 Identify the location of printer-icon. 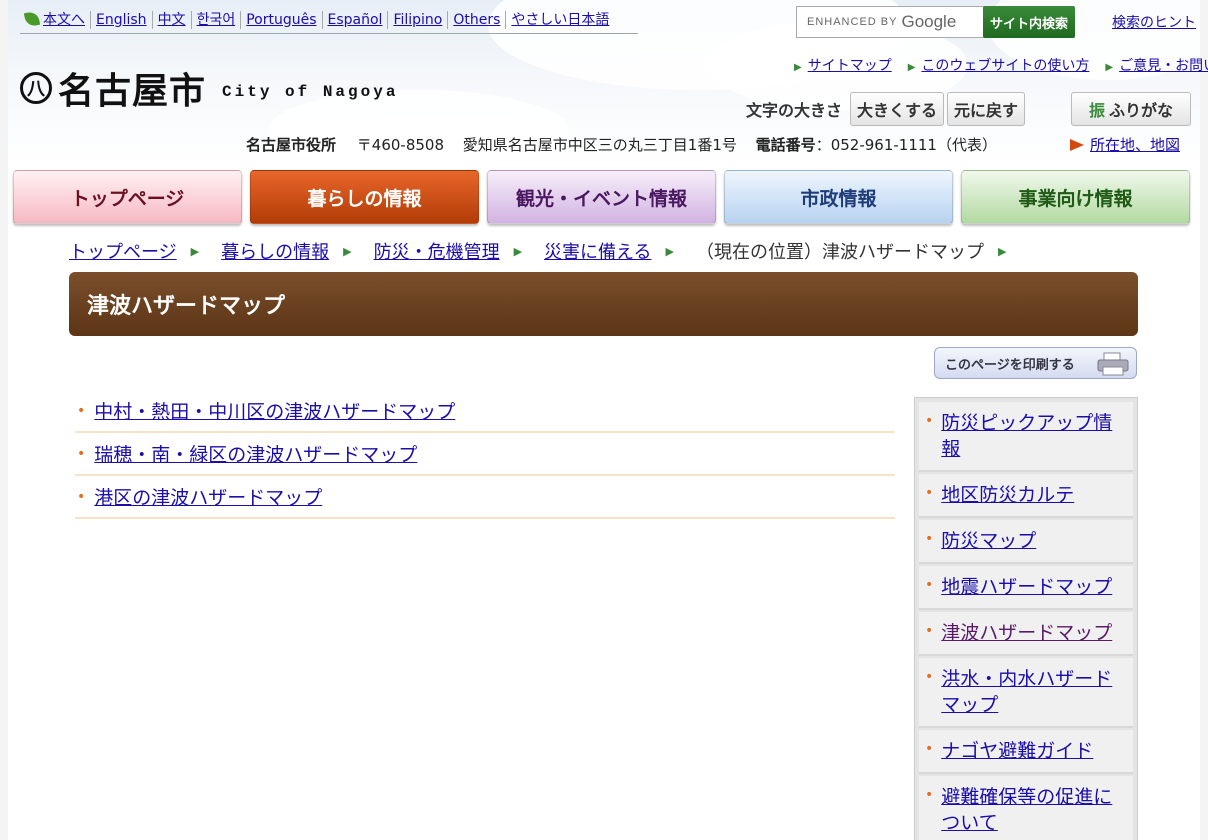
(1113, 364).